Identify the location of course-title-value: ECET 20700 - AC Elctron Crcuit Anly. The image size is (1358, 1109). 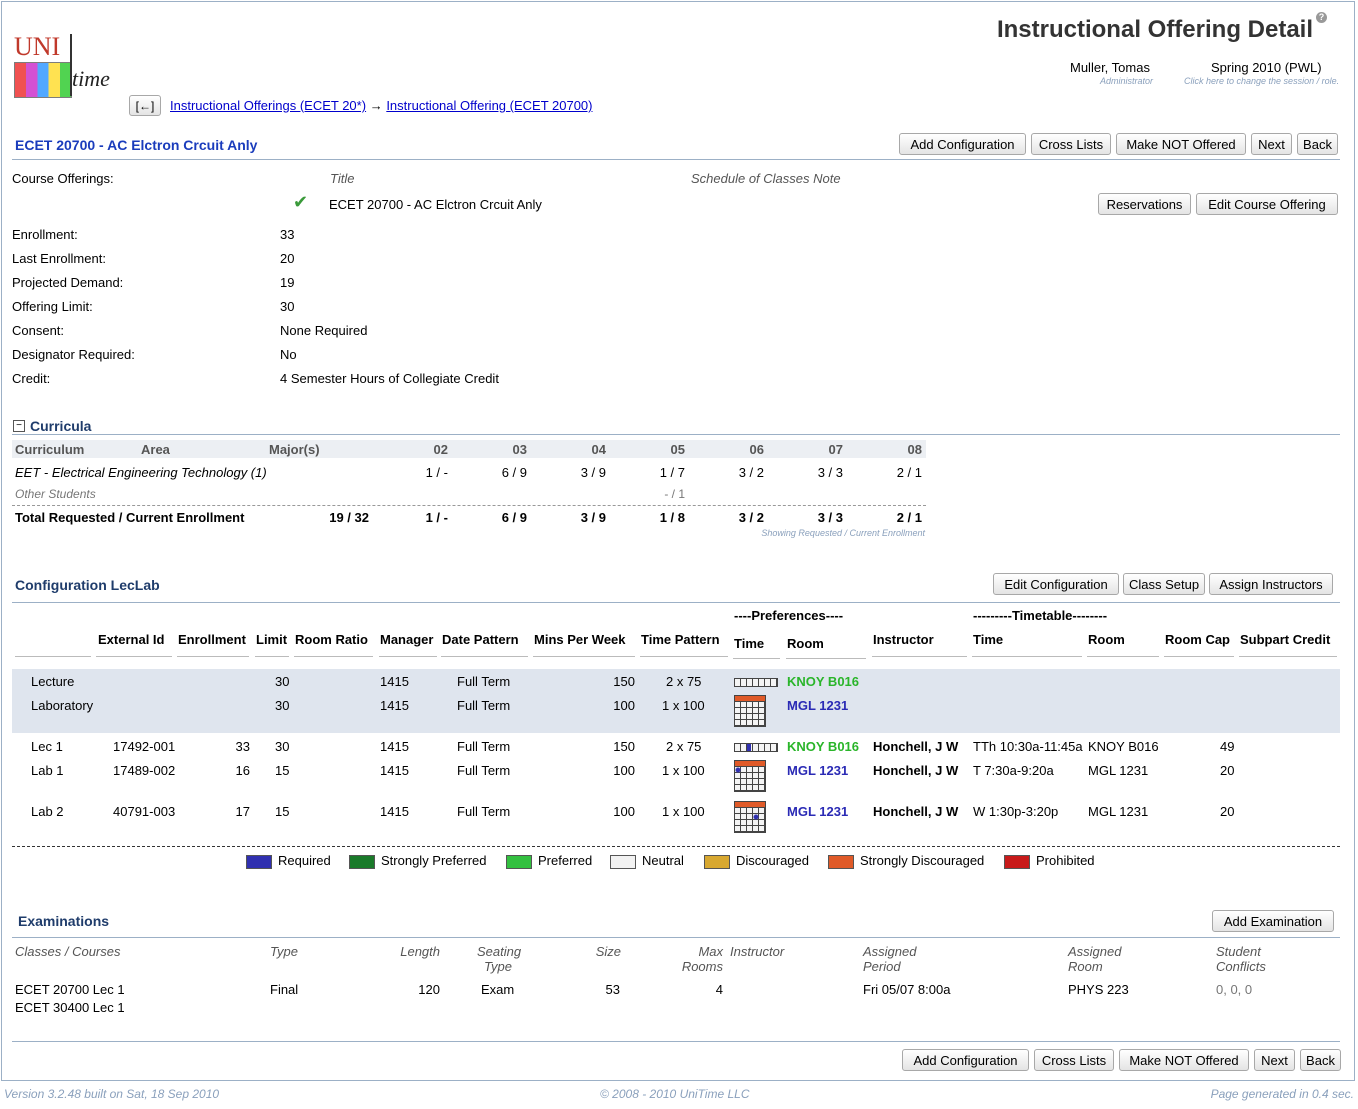
(435, 204).